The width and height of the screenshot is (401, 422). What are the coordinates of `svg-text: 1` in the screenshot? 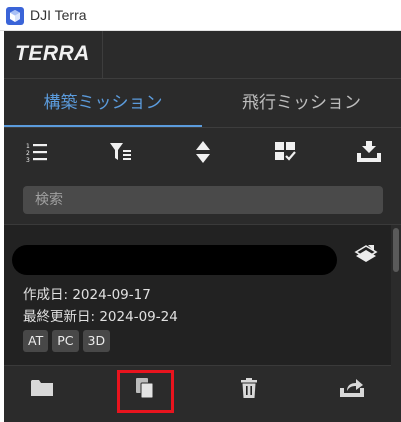 It's located at (28, 146).